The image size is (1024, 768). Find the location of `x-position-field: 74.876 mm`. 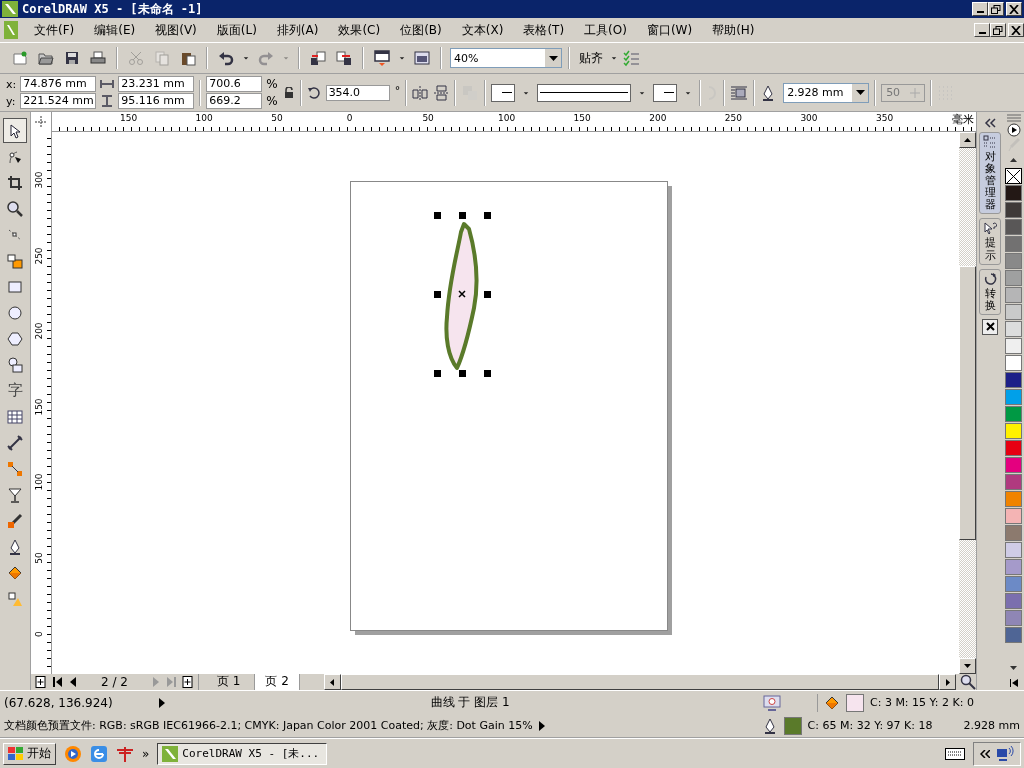

x-position-field: 74.876 mm is located at coordinates (58, 84).